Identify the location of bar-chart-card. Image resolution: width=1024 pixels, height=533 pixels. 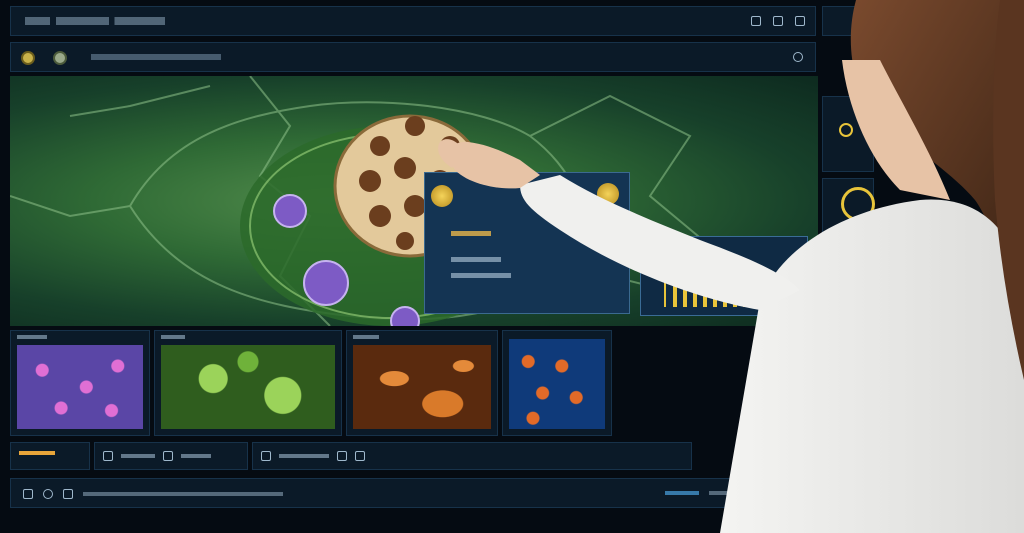
(724, 276).